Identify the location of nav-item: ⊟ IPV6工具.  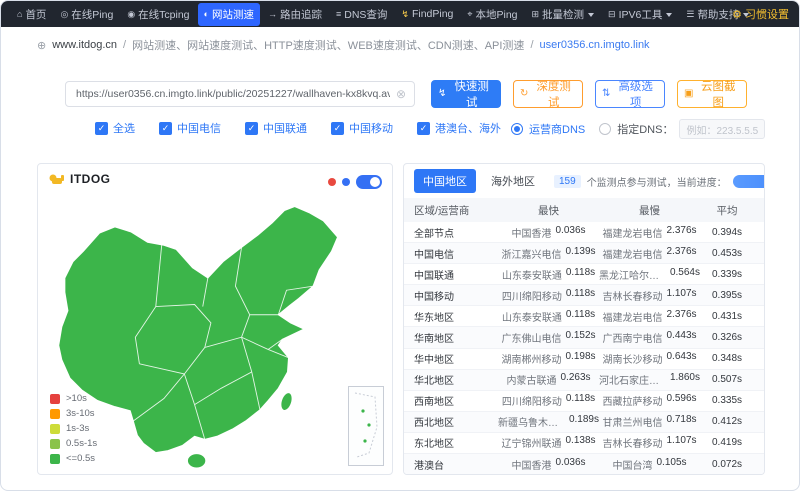
(640, 14).